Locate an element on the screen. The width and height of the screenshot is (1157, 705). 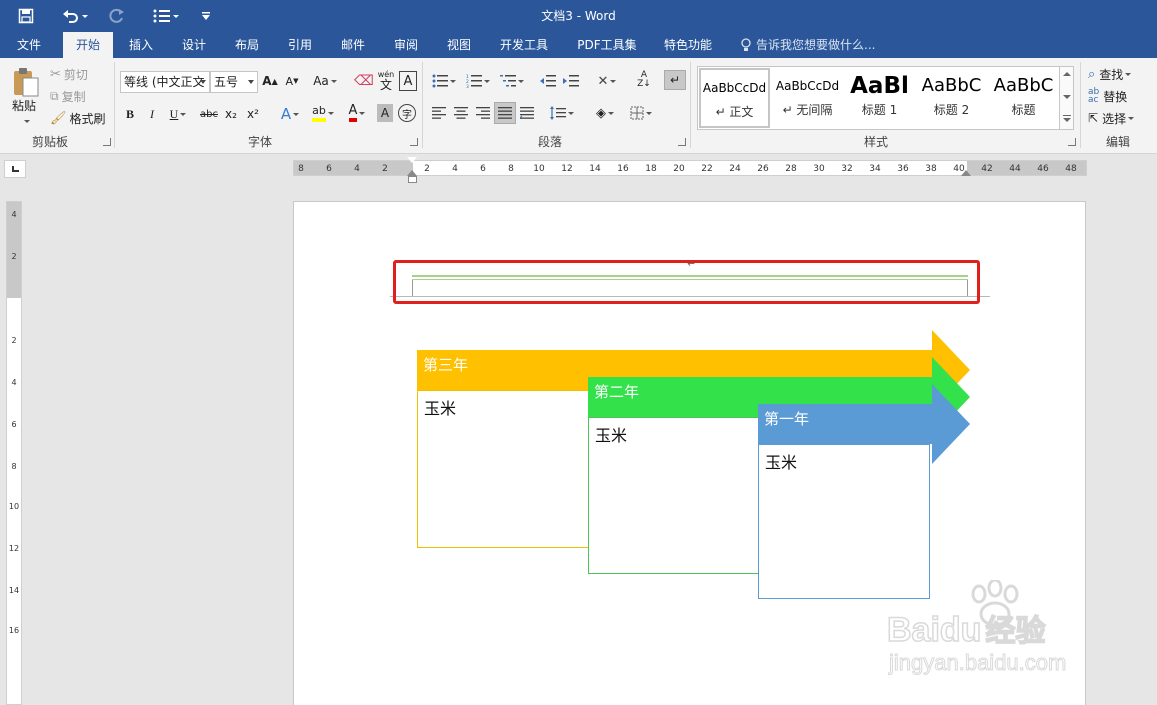
ruler-tick-label: 26 is located at coordinates (763, 169).